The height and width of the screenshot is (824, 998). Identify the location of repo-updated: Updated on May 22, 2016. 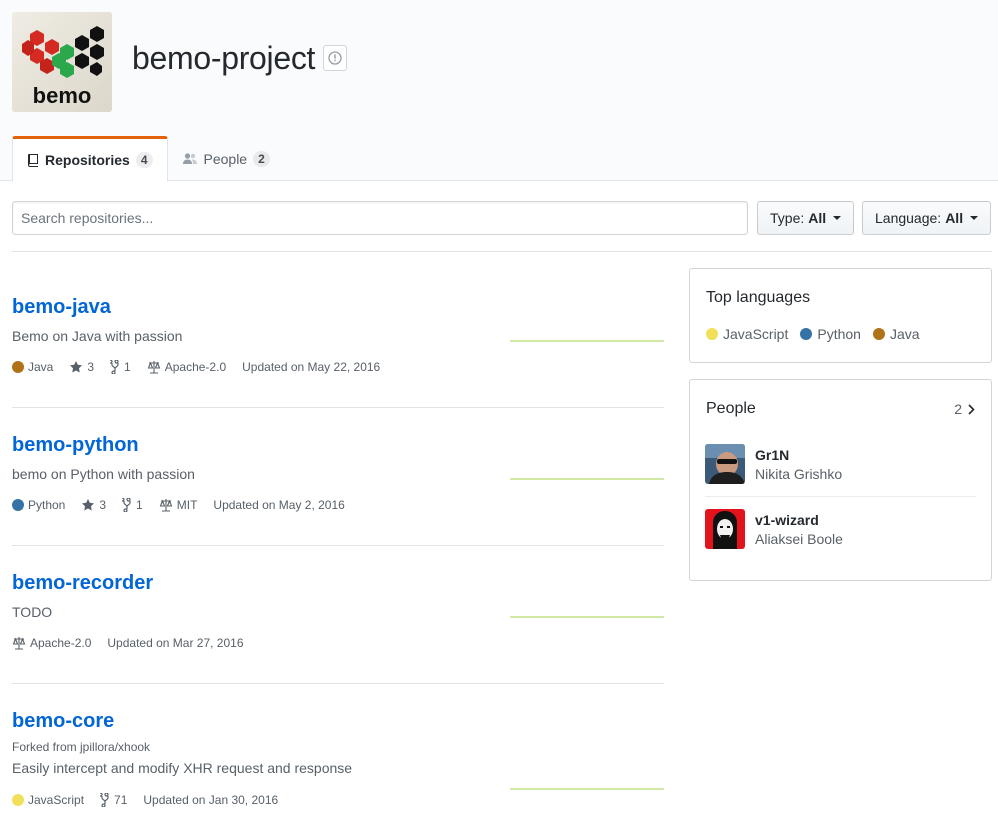
(311, 367).